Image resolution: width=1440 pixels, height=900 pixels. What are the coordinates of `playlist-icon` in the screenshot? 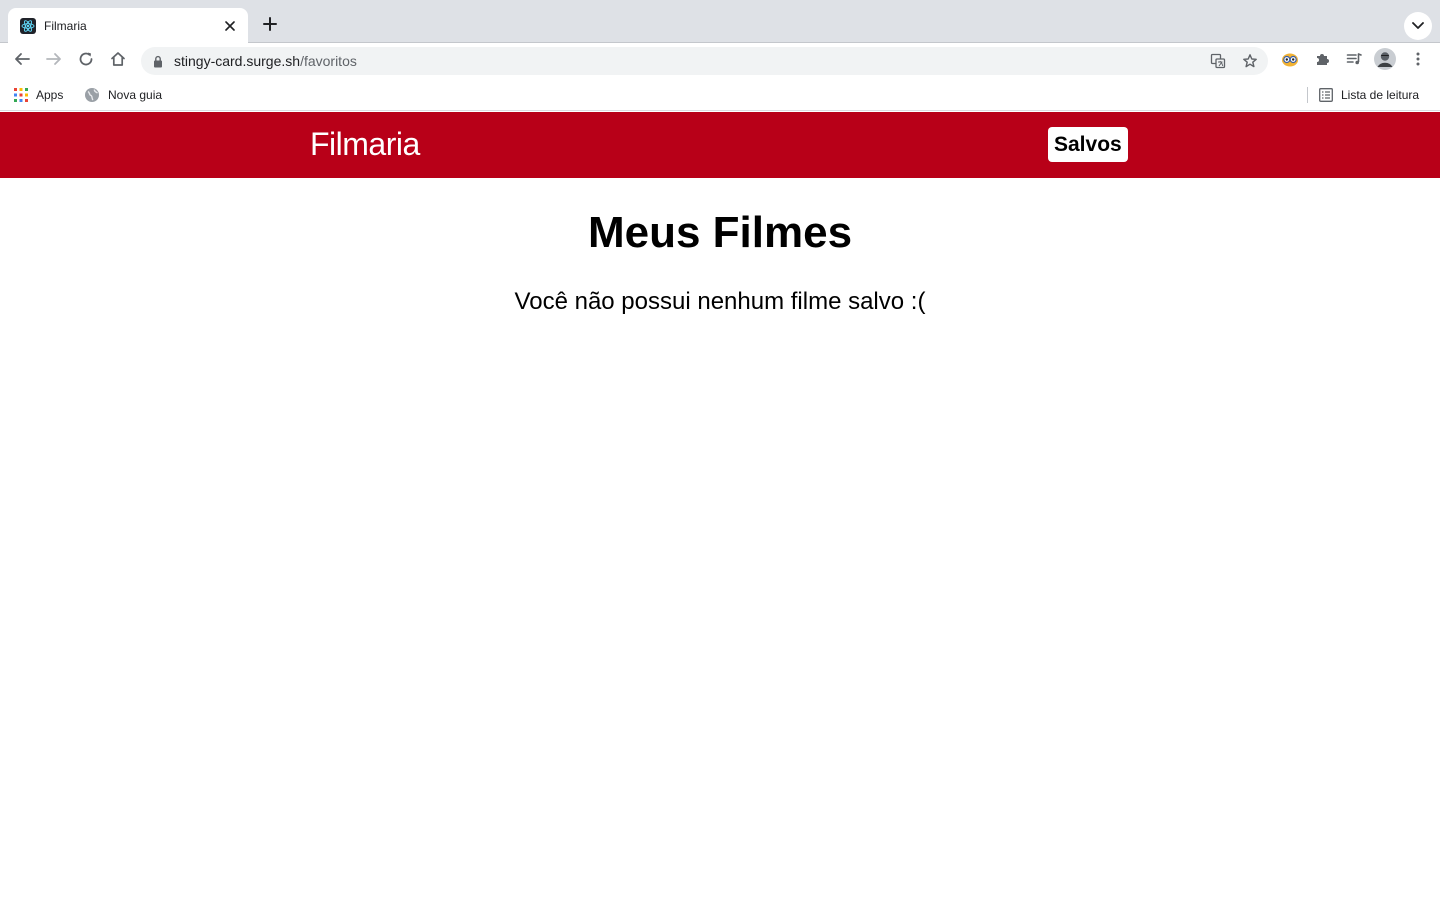 It's located at (1354, 61).